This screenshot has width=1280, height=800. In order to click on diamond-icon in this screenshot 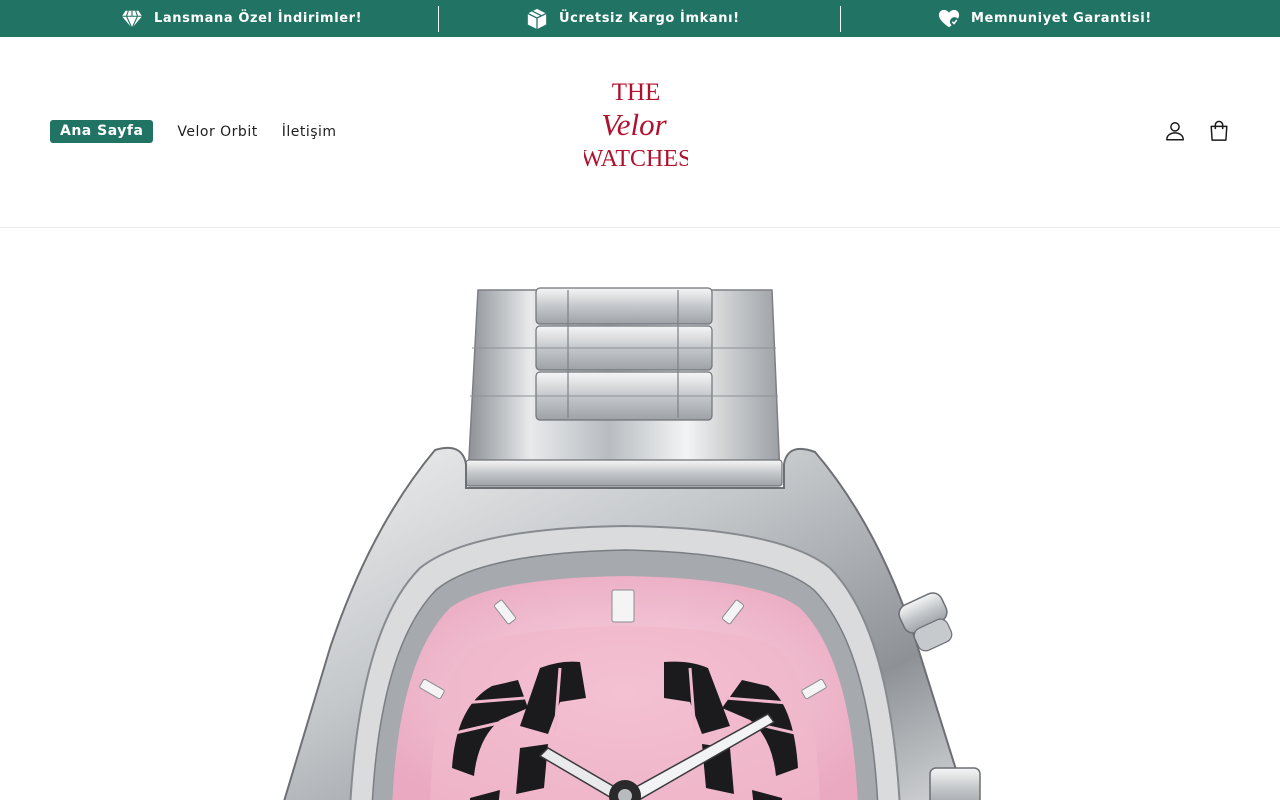, I will do `click(132, 19)`.